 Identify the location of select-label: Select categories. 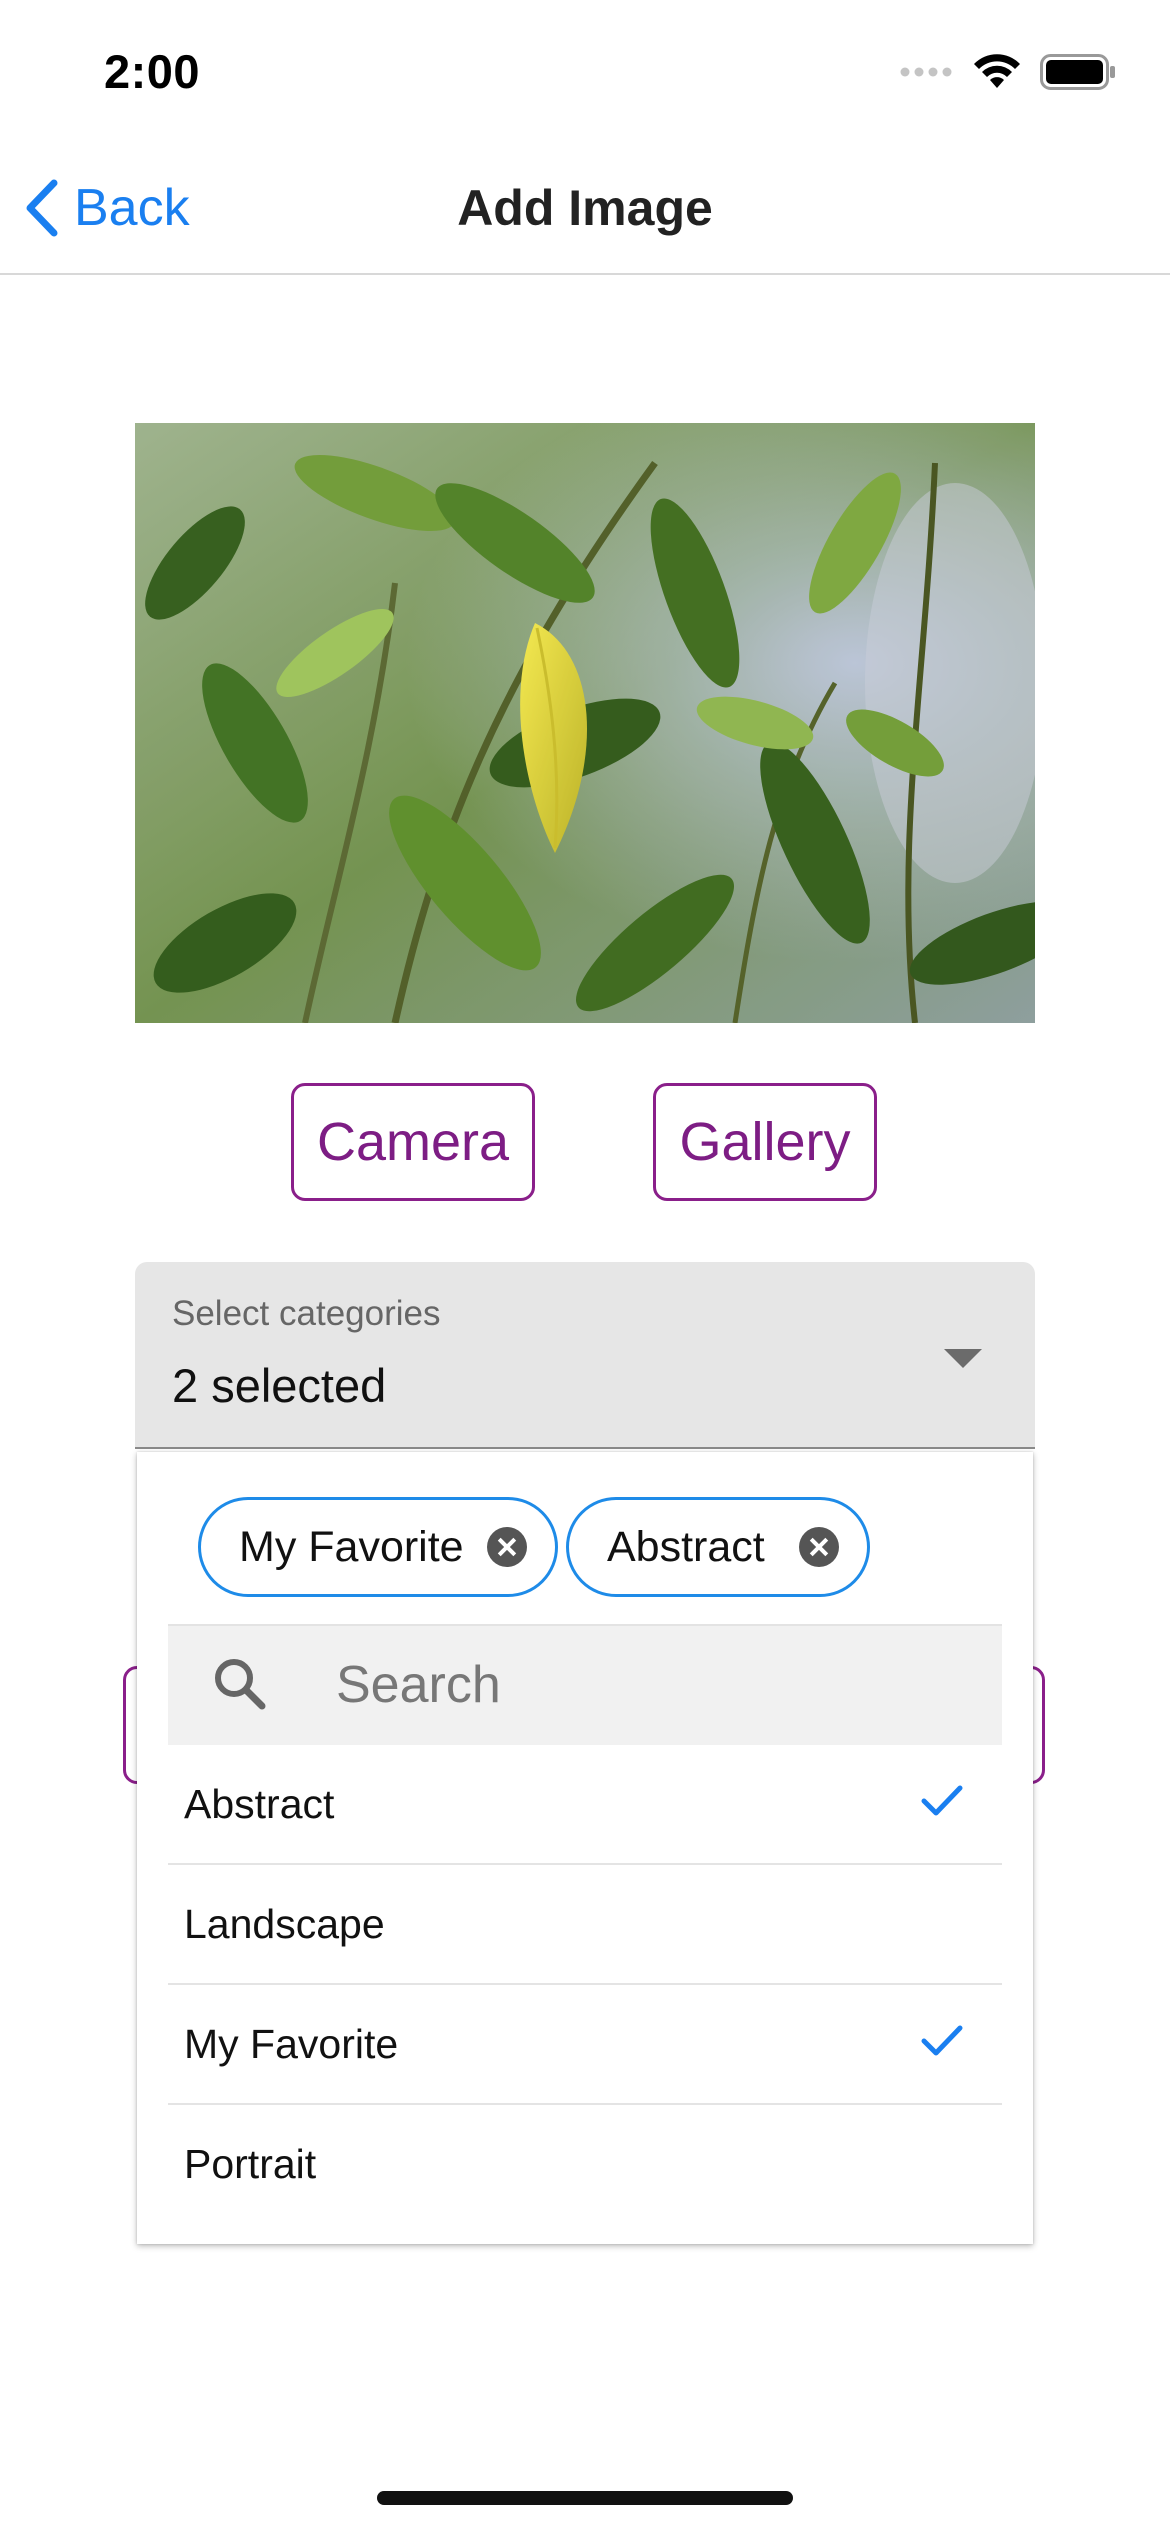
(306, 1313).